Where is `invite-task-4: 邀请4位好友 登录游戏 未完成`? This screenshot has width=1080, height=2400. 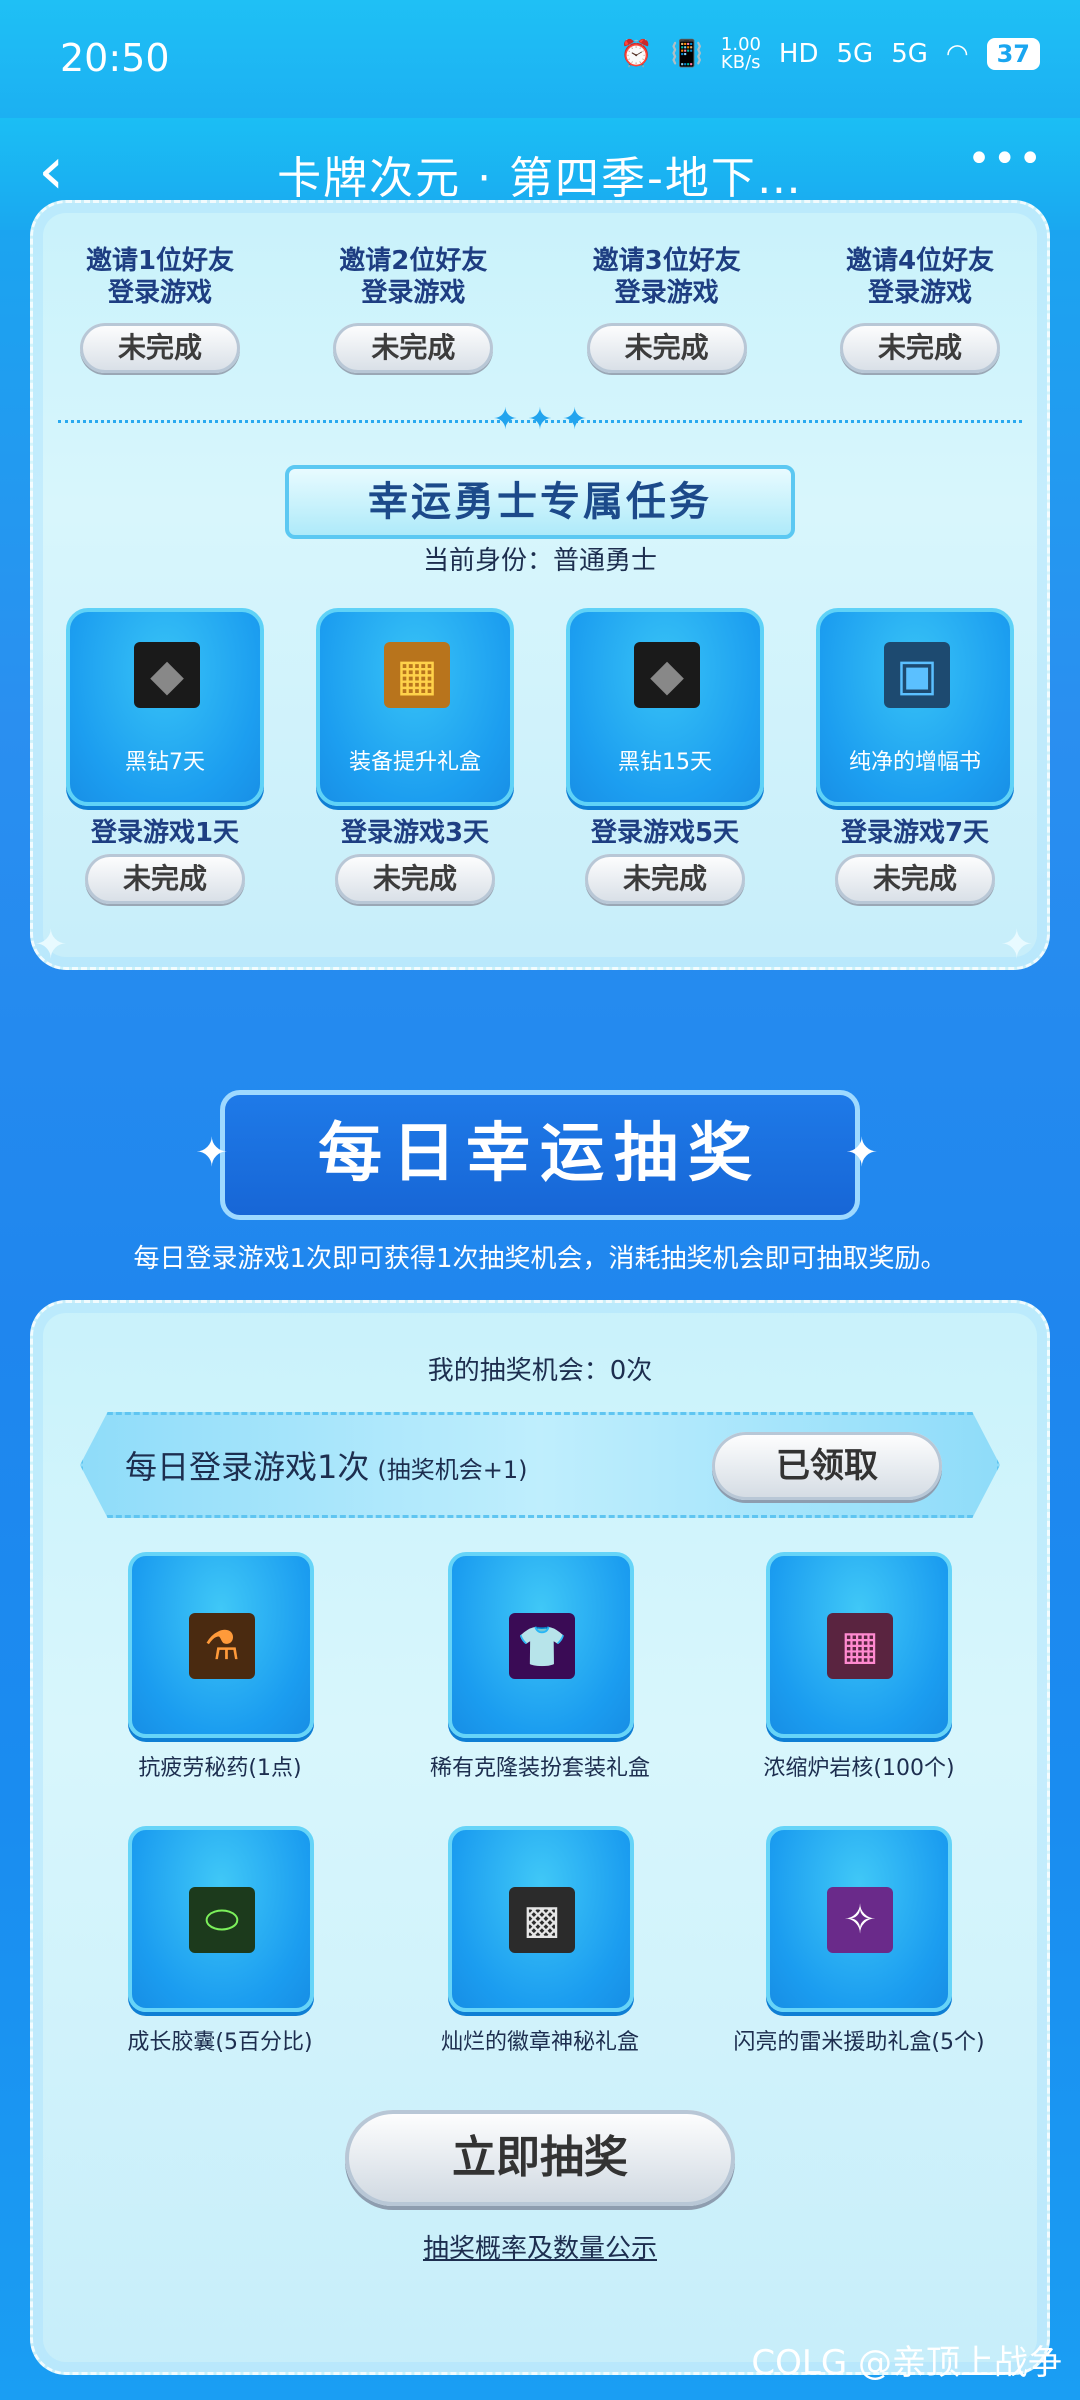
invite-task-4: 邀请4位好友 登录游戏 未完成 is located at coordinates (920, 309).